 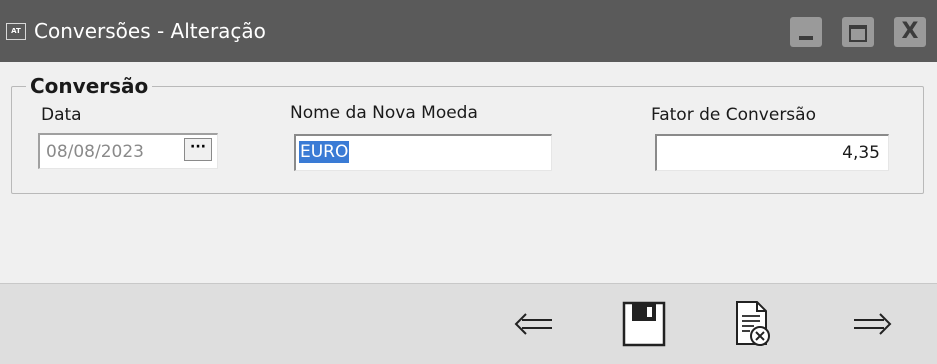 I want to click on nome-moeda-label: Nome da Nova Moeda, so click(x=384, y=113).